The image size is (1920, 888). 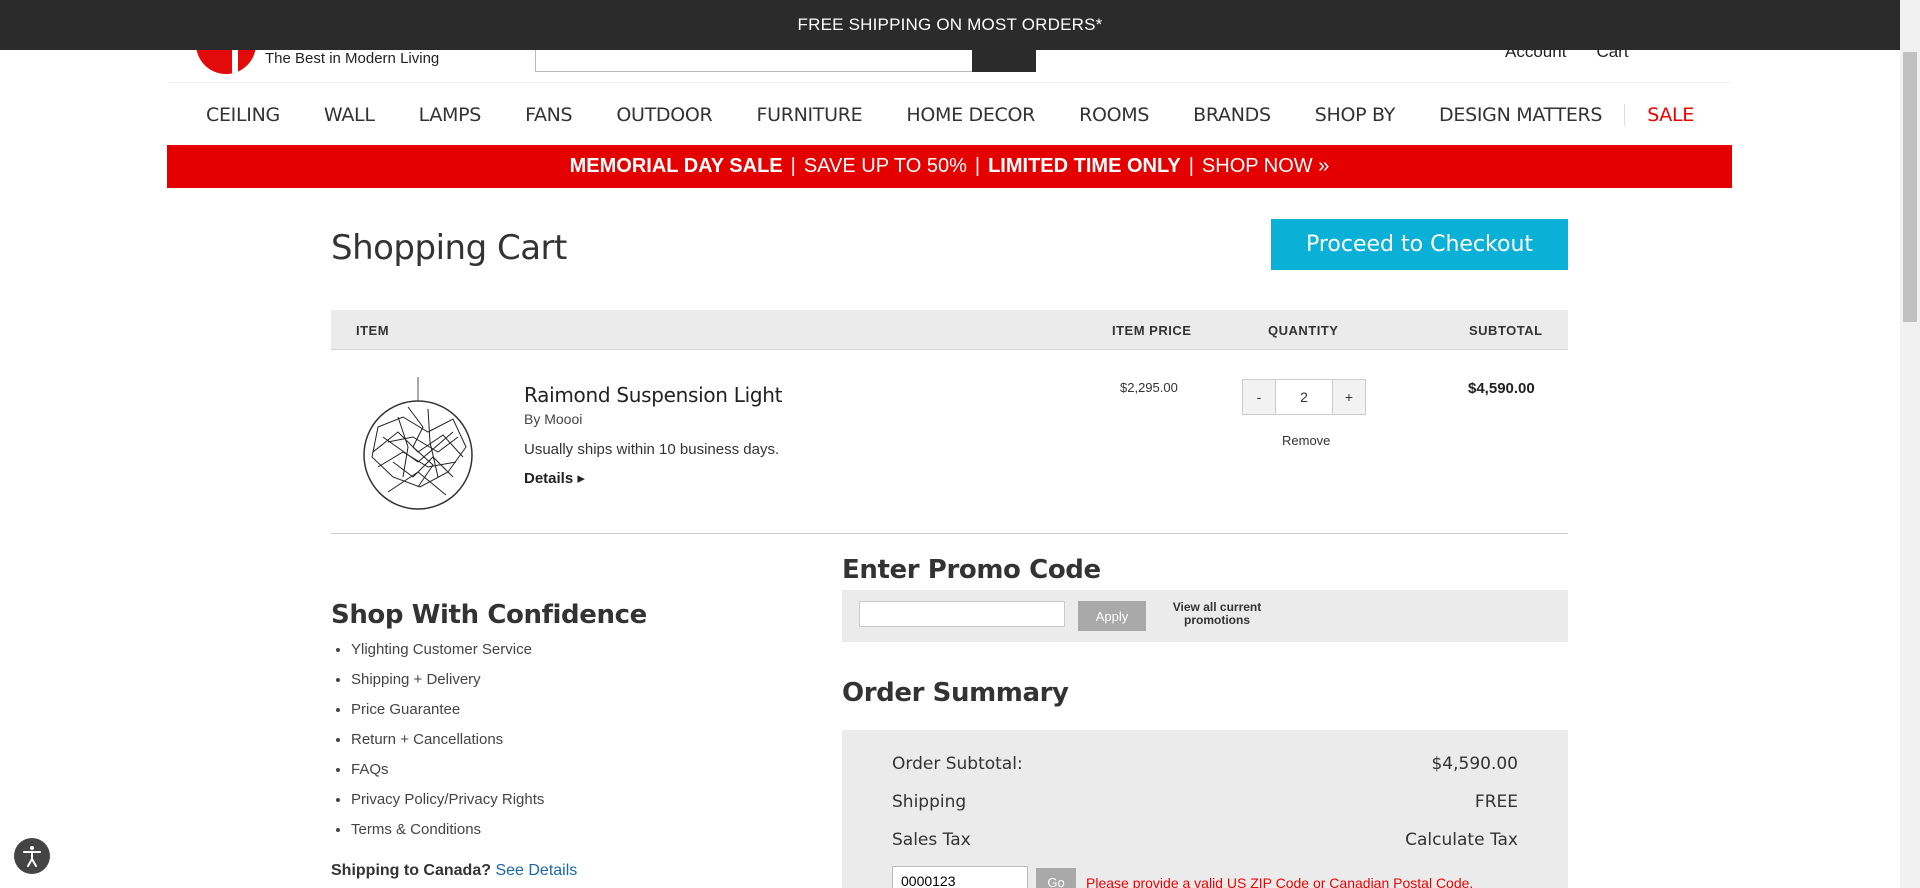 What do you see at coordinates (1419, 244) in the screenshot?
I see `proceed-to-checkout-button: Proceed to Checkout` at bounding box center [1419, 244].